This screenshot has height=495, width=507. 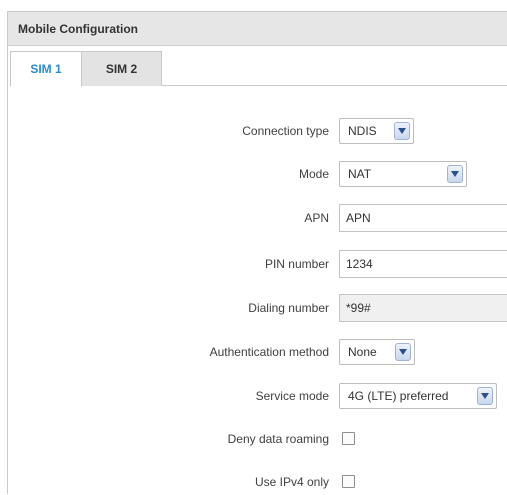 I want to click on dialing-number-value: *99#, so click(x=358, y=308).